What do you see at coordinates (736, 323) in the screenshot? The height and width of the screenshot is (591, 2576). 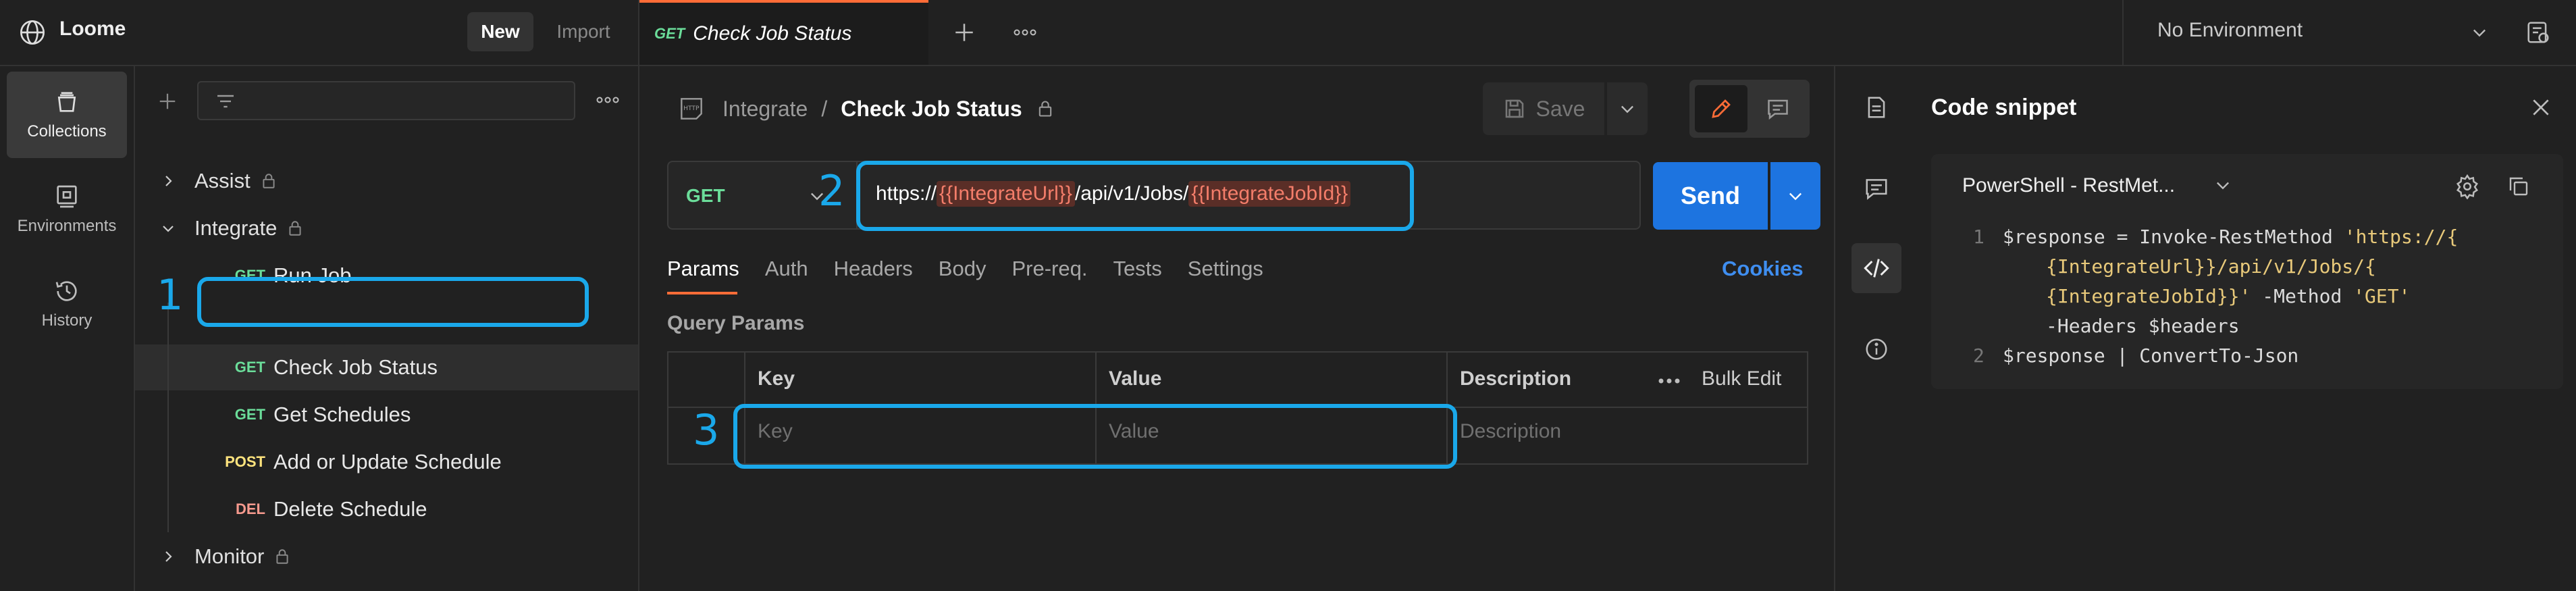 I see `query-params-title: Query Params` at bounding box center [736, 323].